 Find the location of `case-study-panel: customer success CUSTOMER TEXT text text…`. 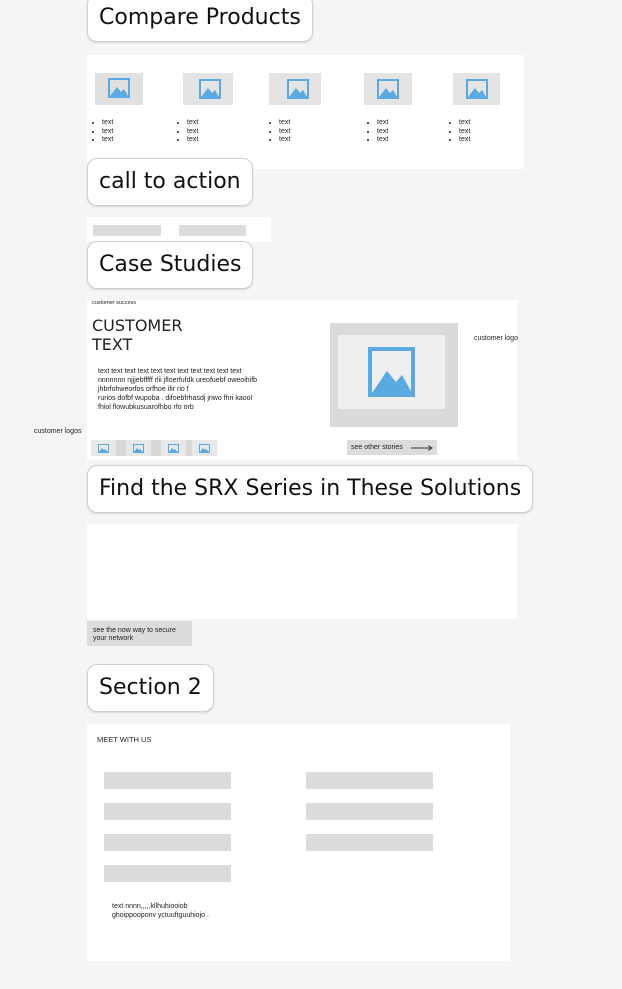

case-study-panel: customer success CUSTOMER TEXT text text… is located at coordinates (302, 380).